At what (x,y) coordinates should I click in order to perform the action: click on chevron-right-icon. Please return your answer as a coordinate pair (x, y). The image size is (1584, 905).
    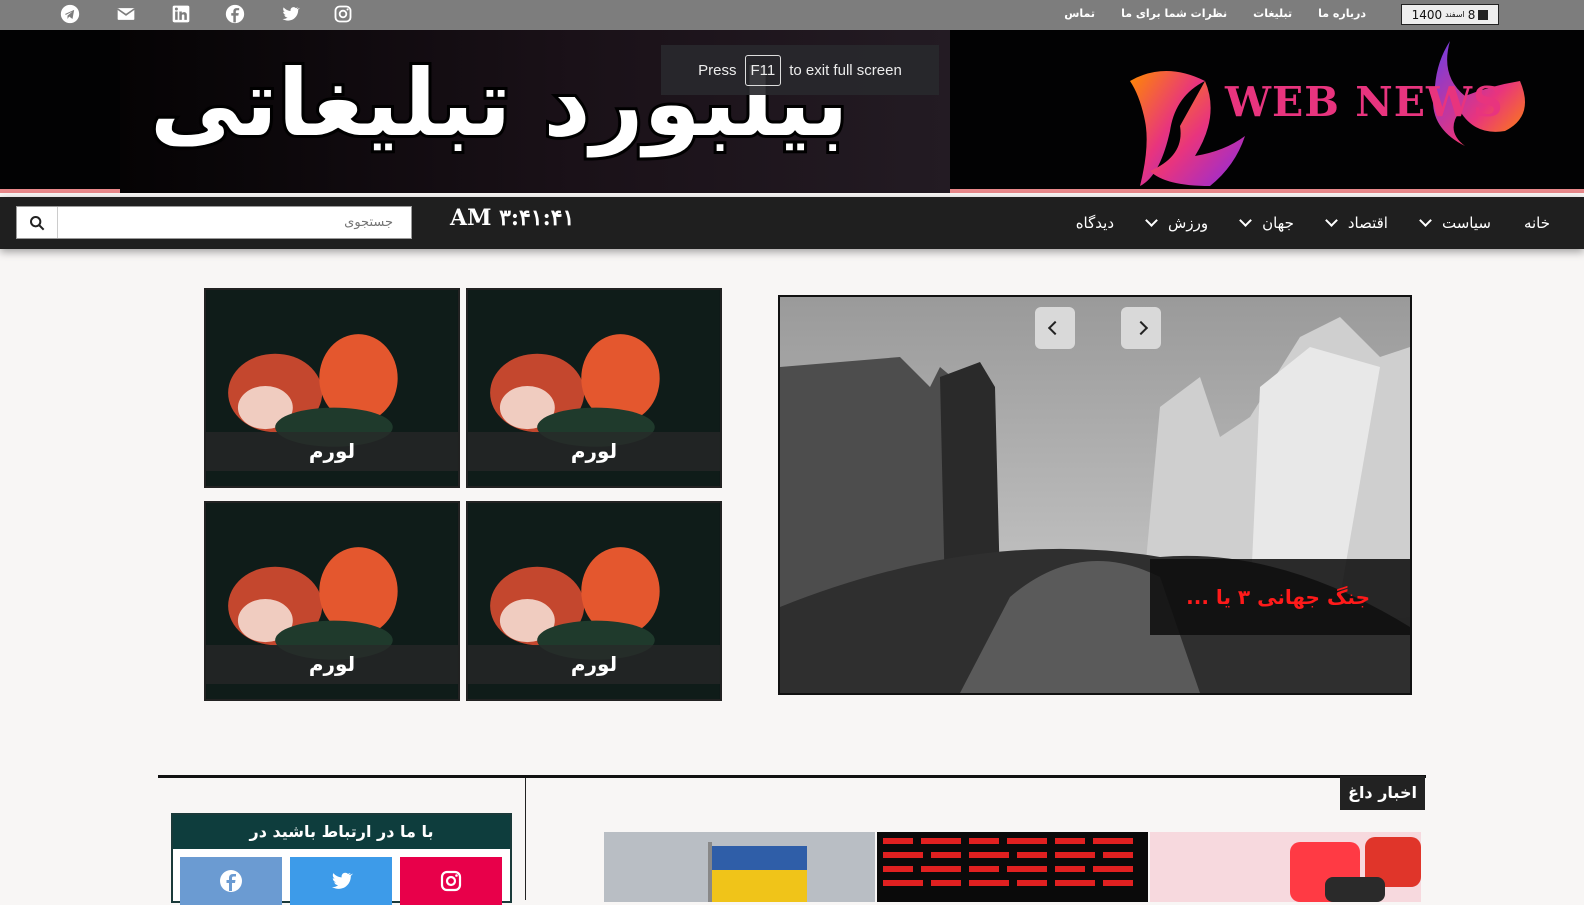
    Looking at the image, I should click on (1141, 328).